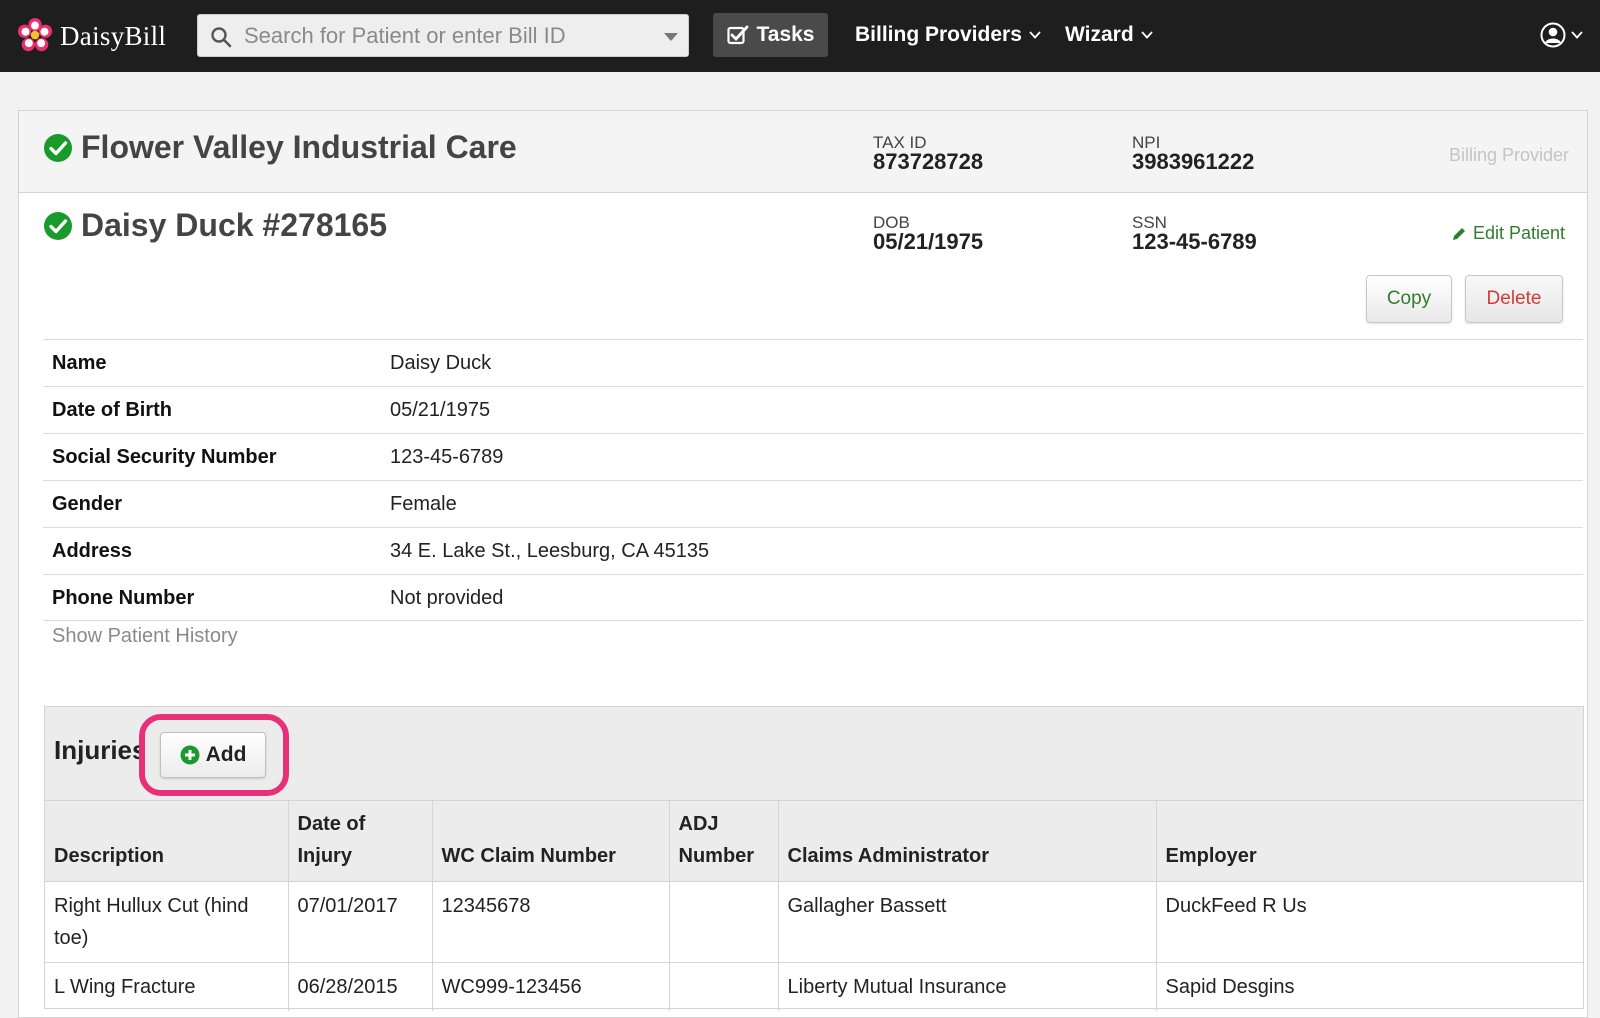 The image size is (1600, 1018). Describe the element at coordinates (360, 841) in the screenshot. I see `column-header-date-of-injury: Date of Injury` at that location.